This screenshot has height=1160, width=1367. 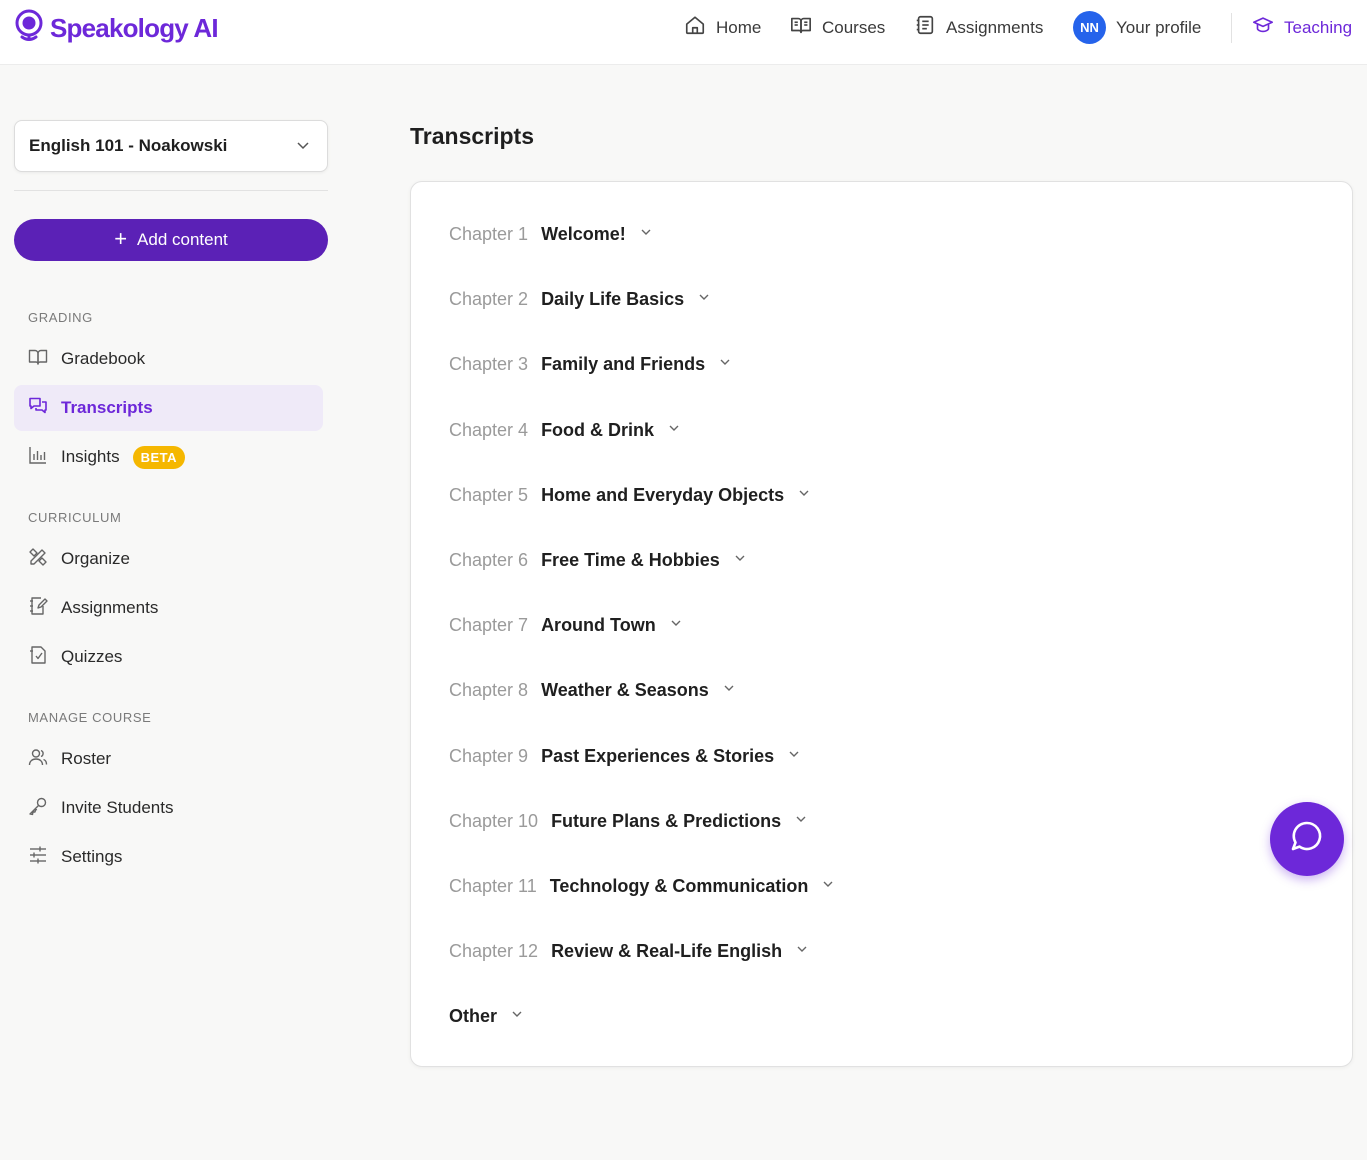 What do you see at coordinates (667, 950) in the screenshot?
I see `chapter-title: Review & Real-Life English` at bounding box center [667, 950].